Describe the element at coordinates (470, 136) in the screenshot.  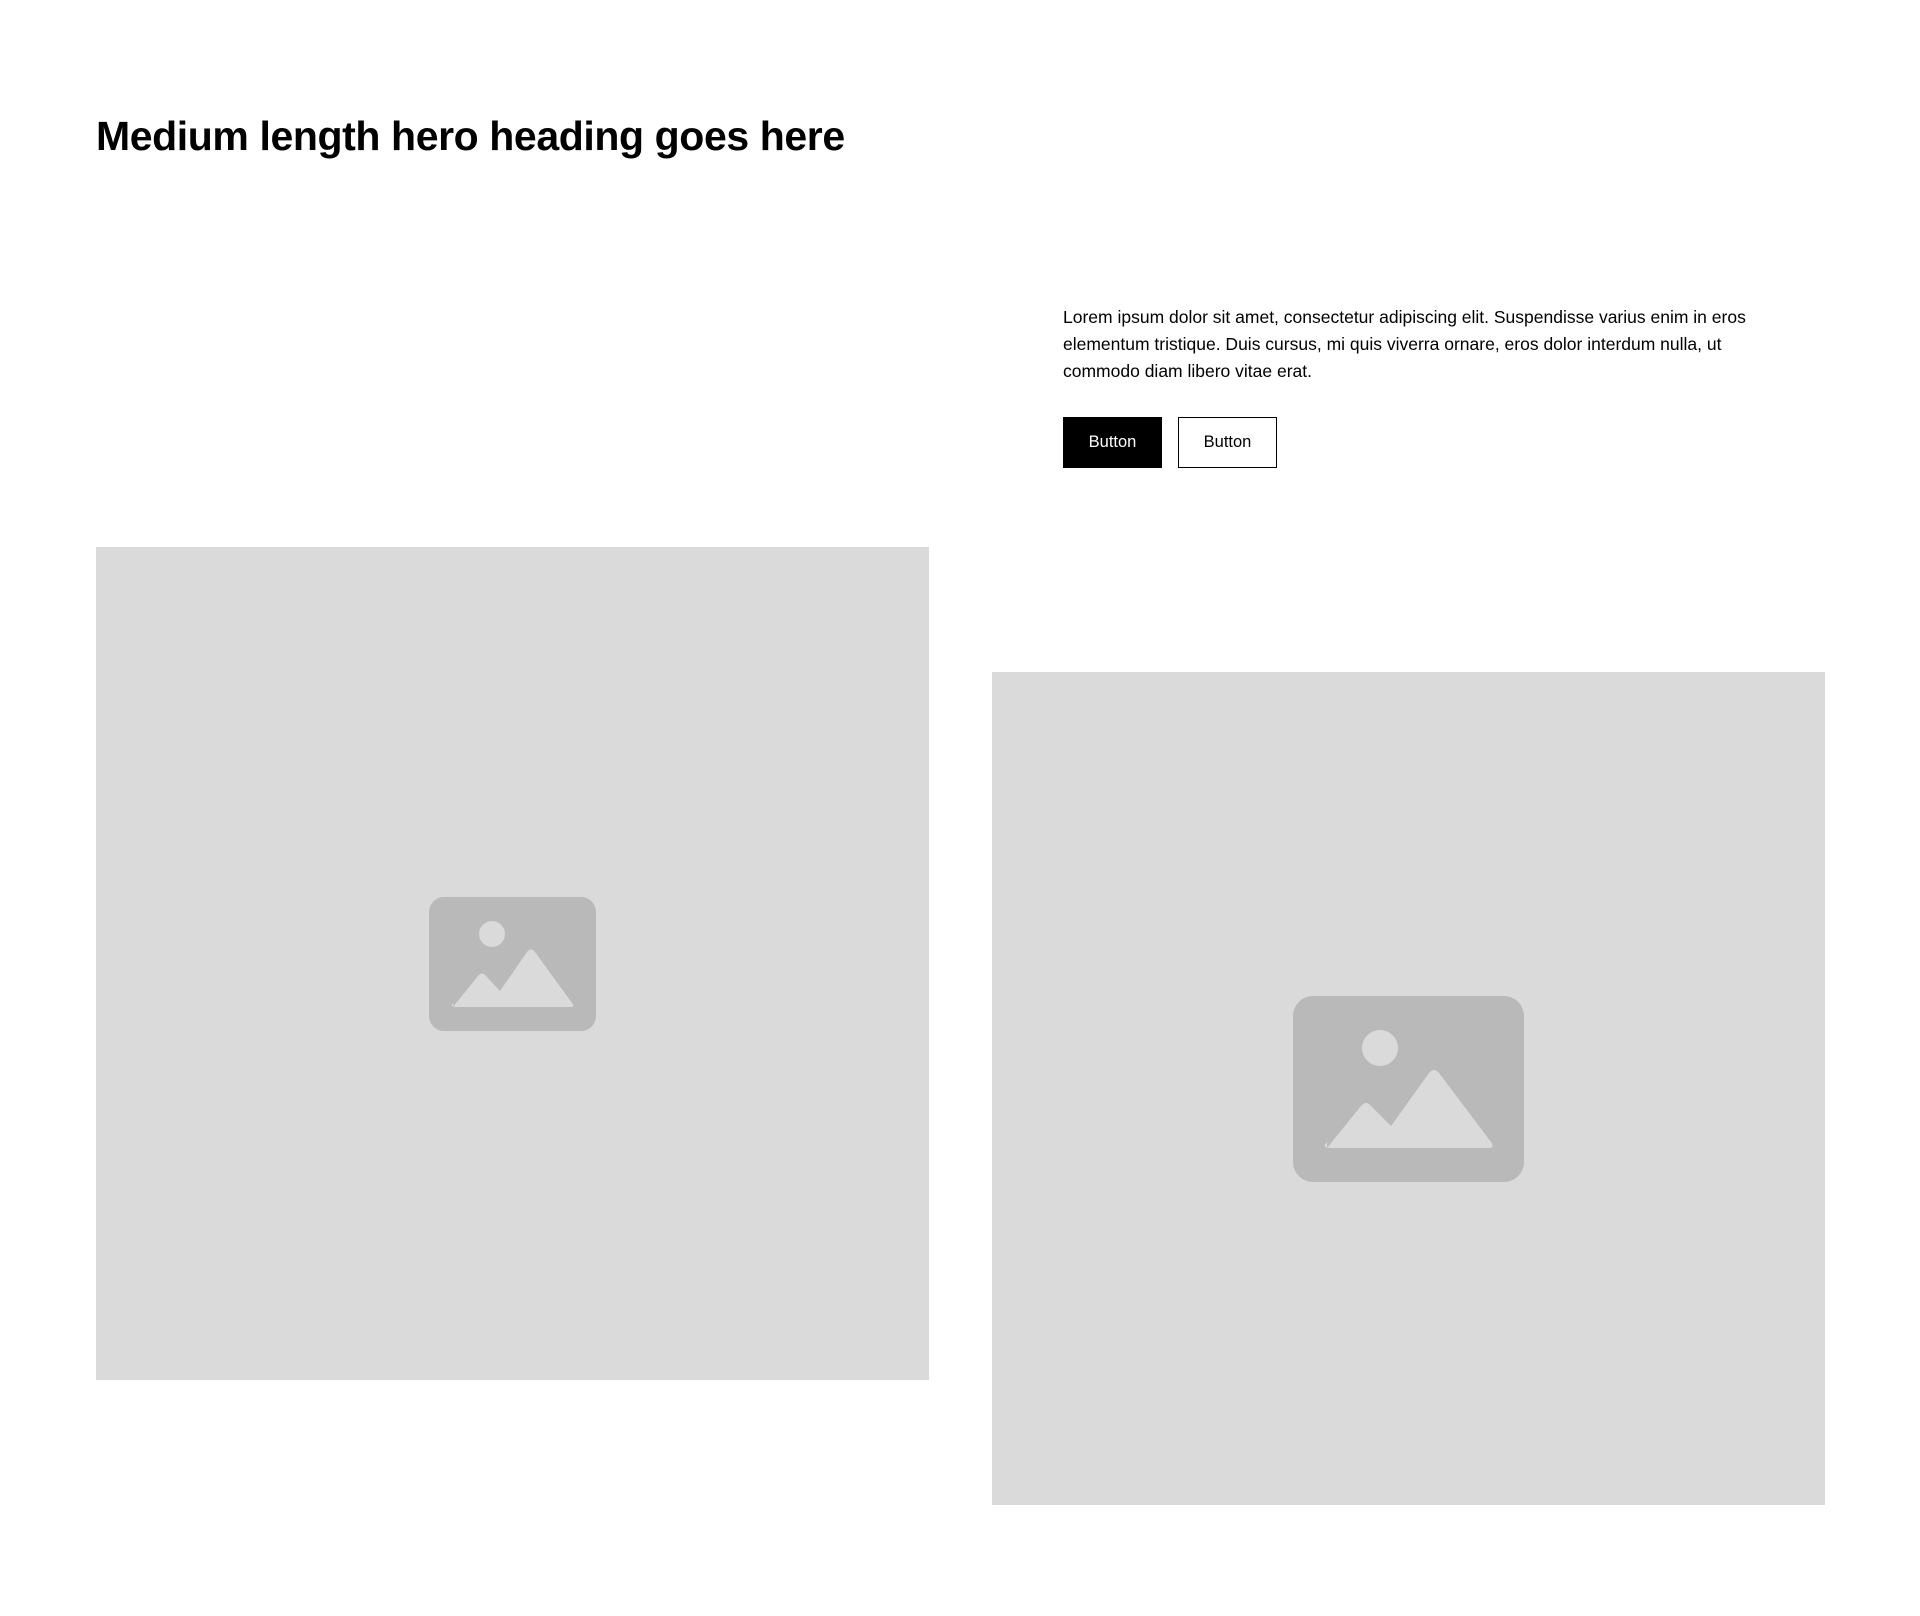
I see `hero-heading: Medium length hero heading goes here` at that location.